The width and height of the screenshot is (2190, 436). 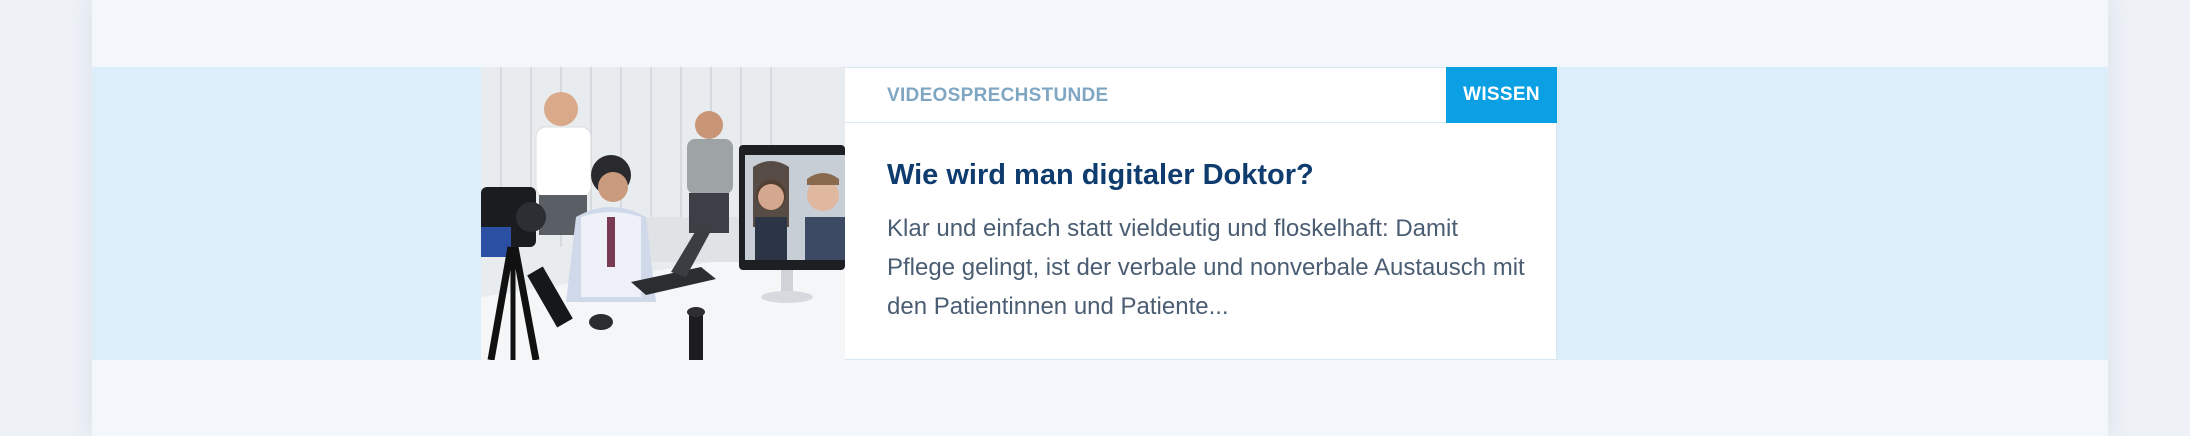 What do you see at coordinates (1100, 175) in the screenshot?
I see `teaser-title: Wie wird man digitaler Doktor?` at bounding box center [1100, 175].